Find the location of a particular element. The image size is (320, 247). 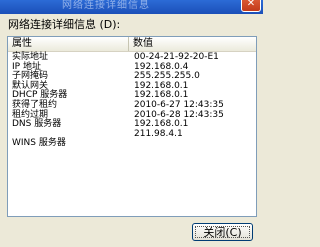

title-bar: 网络连接详细信息 ✕ is located at coordinates (131, 7).